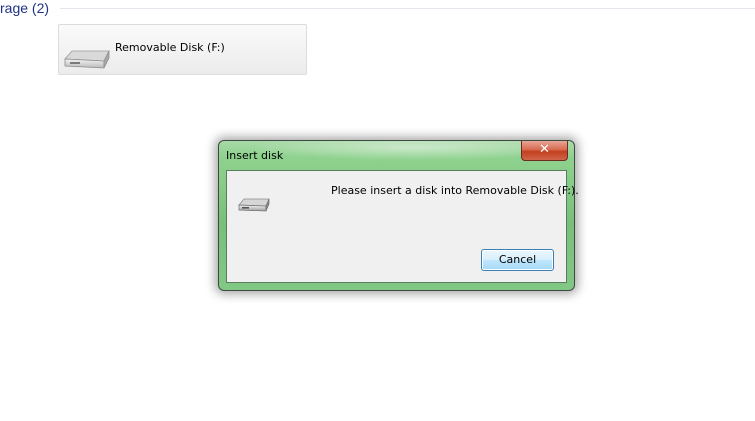 The image size is (755, 421). Describe the element at coordinates (377, 9) in the screenshot. I see `group-header: rage (2)` at that location.